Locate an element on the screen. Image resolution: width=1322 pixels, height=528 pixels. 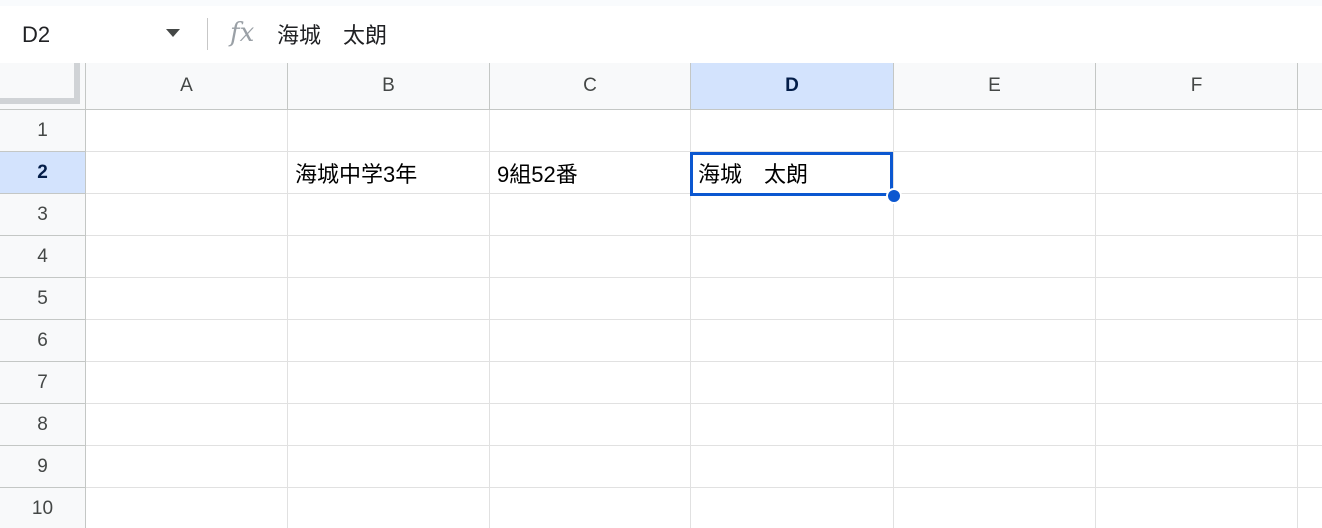
cell-d5 is located at coordinates (792, 299).